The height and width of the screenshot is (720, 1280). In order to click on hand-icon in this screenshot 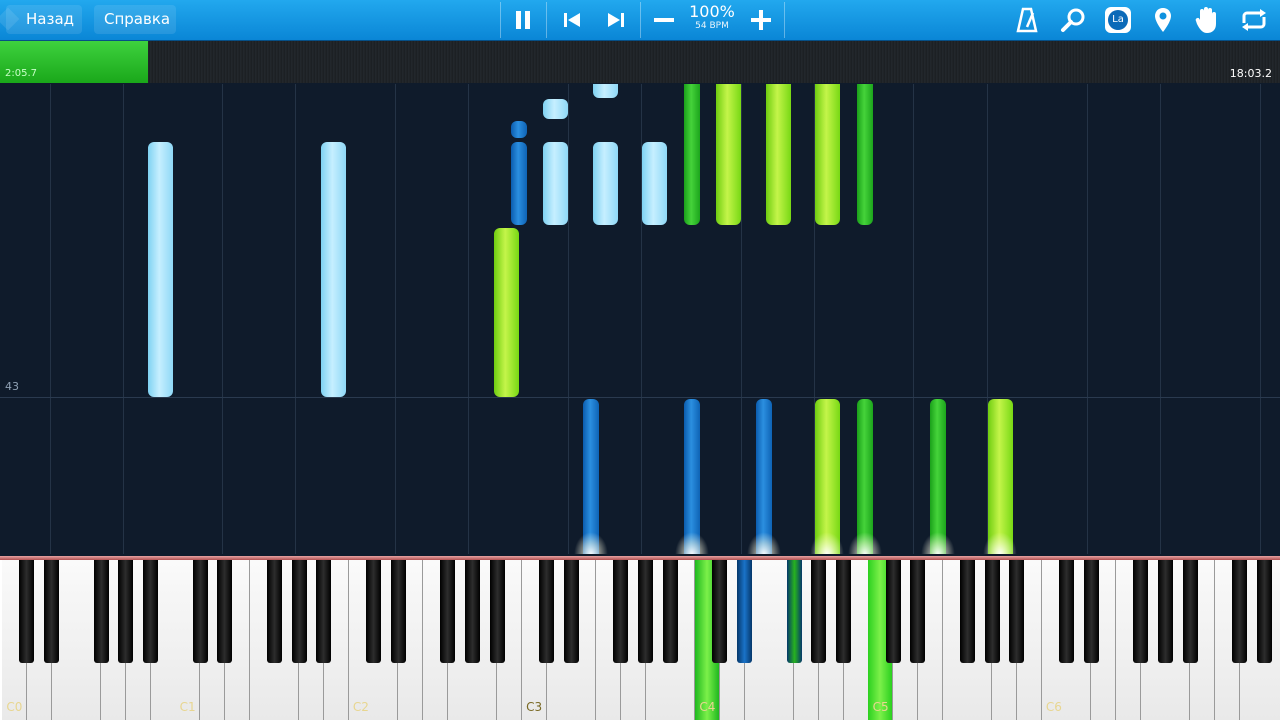, I will do `click(1205, 20)`.